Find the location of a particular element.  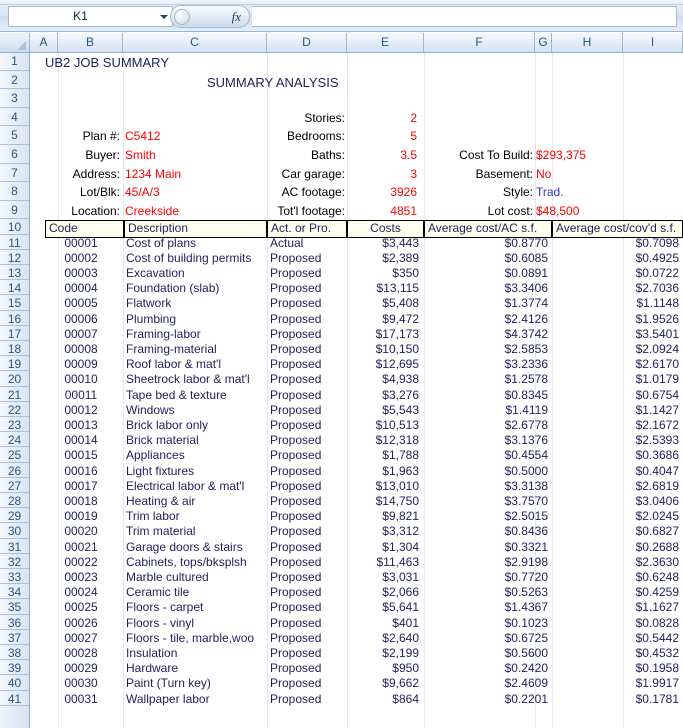

cell-avg_ac: $1.4367 is located at coordinates (486, 607).